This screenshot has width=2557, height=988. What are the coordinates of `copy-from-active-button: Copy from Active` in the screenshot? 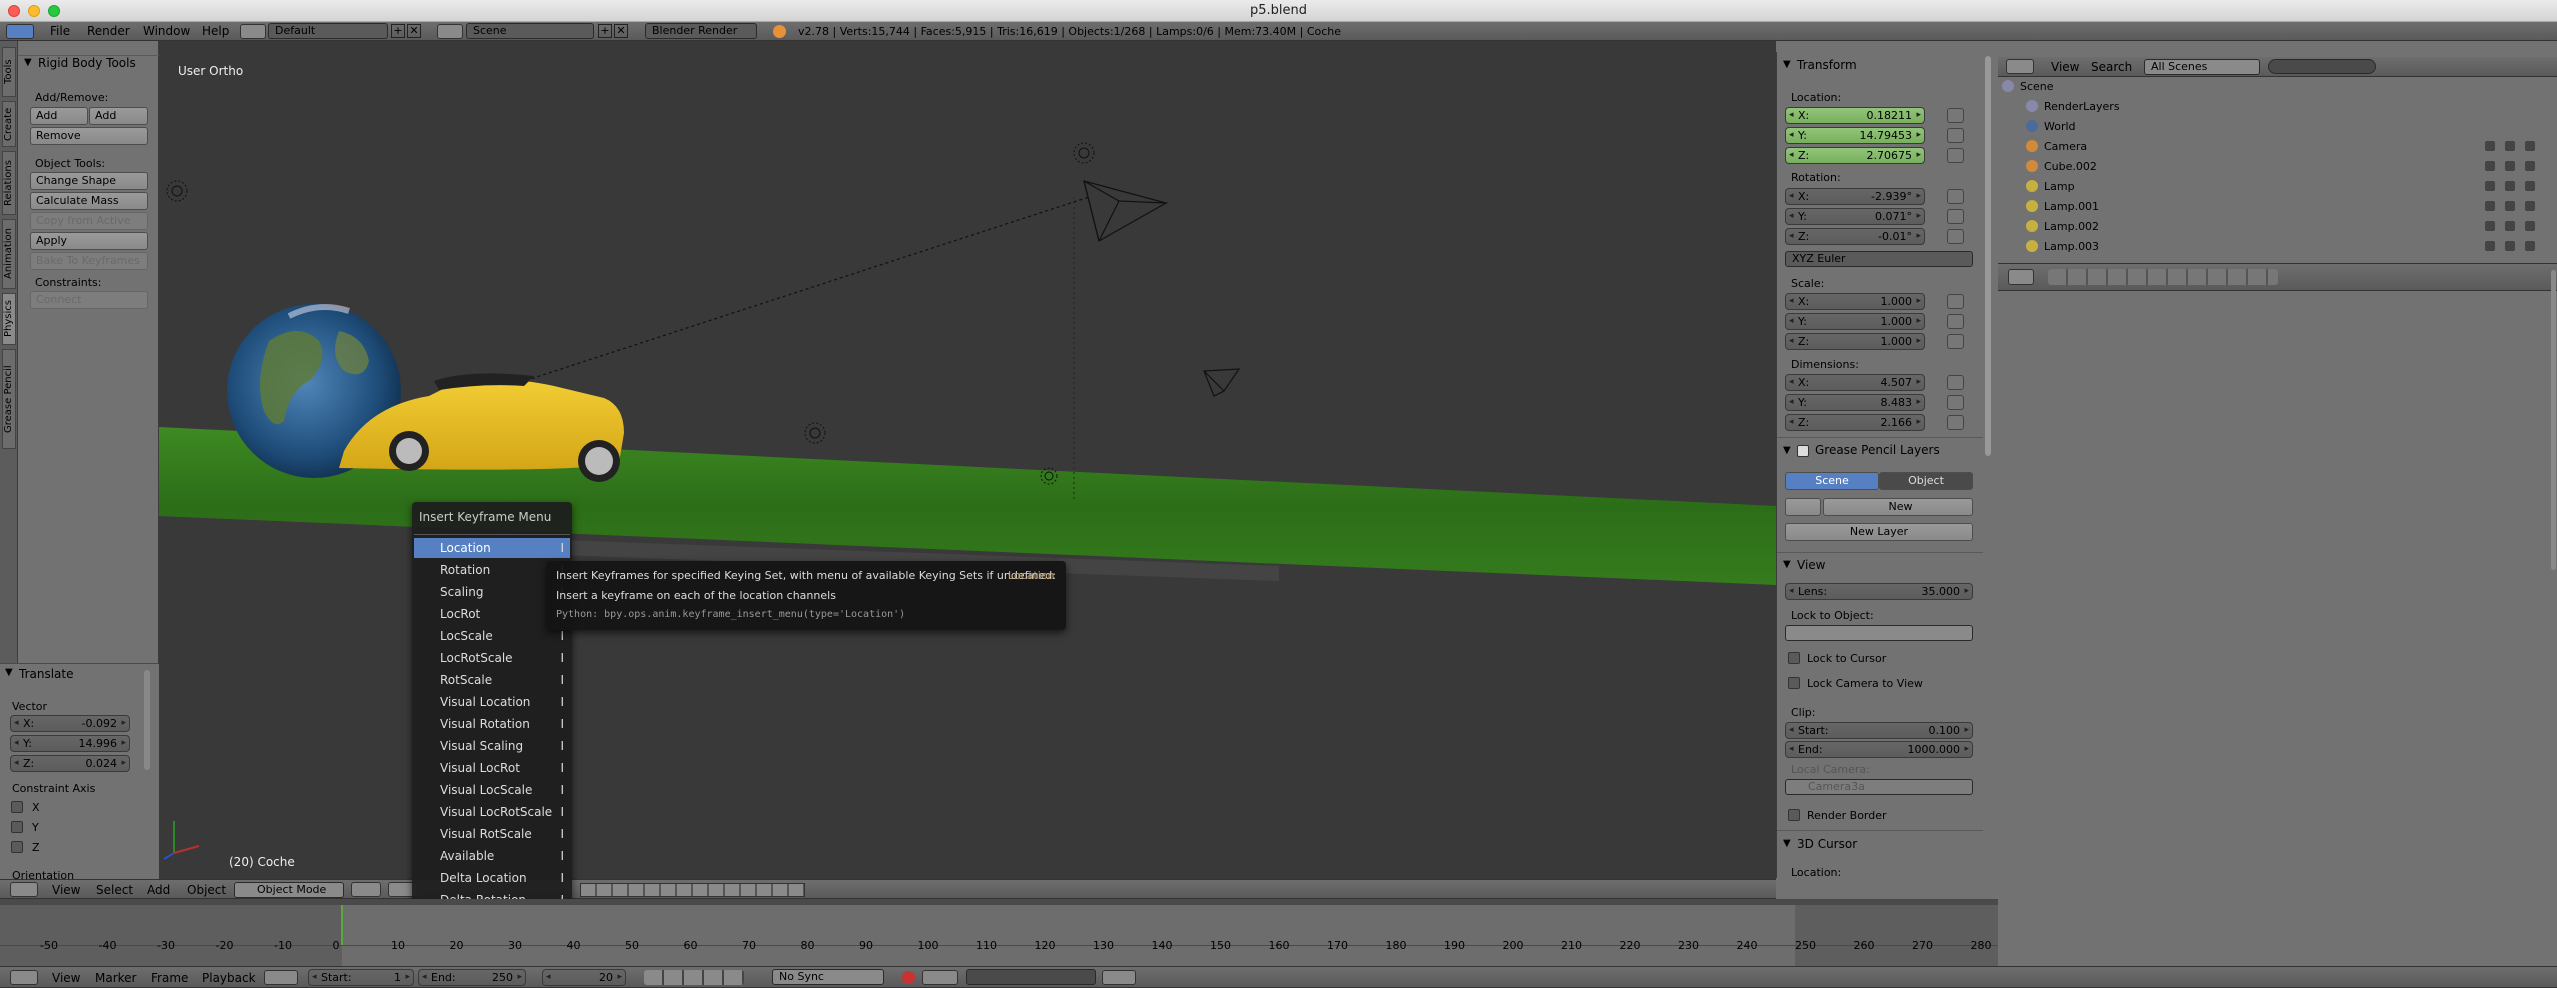 It's located at (89, 221).